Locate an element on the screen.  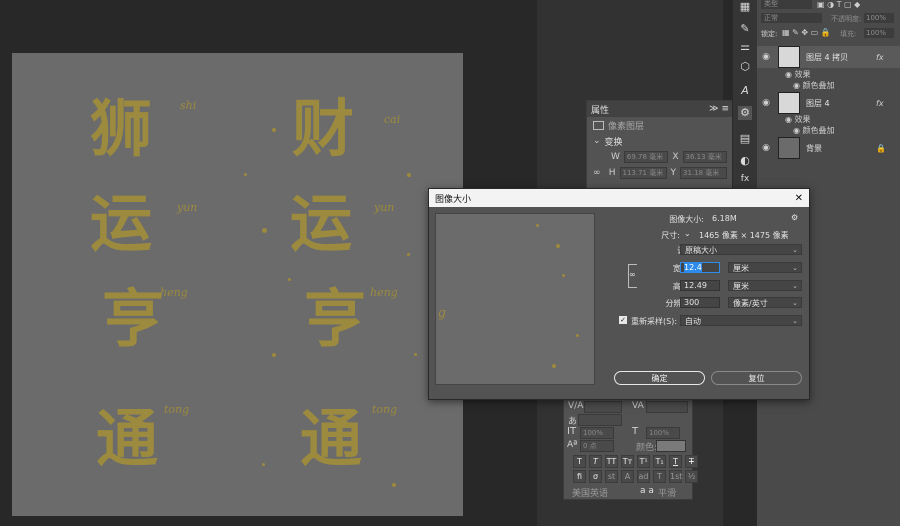
pinyin-left-2: yun is located at coordinates (187, 207).